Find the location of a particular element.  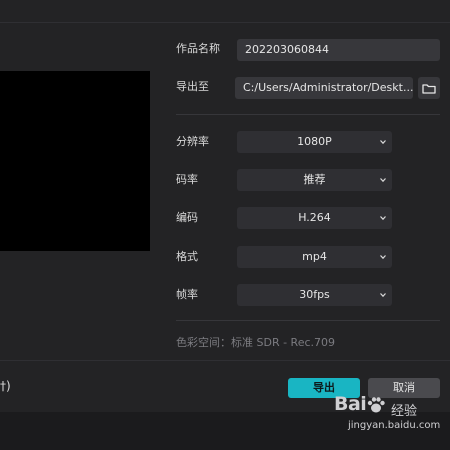

footer-divider is located at coordinates (225, 360).